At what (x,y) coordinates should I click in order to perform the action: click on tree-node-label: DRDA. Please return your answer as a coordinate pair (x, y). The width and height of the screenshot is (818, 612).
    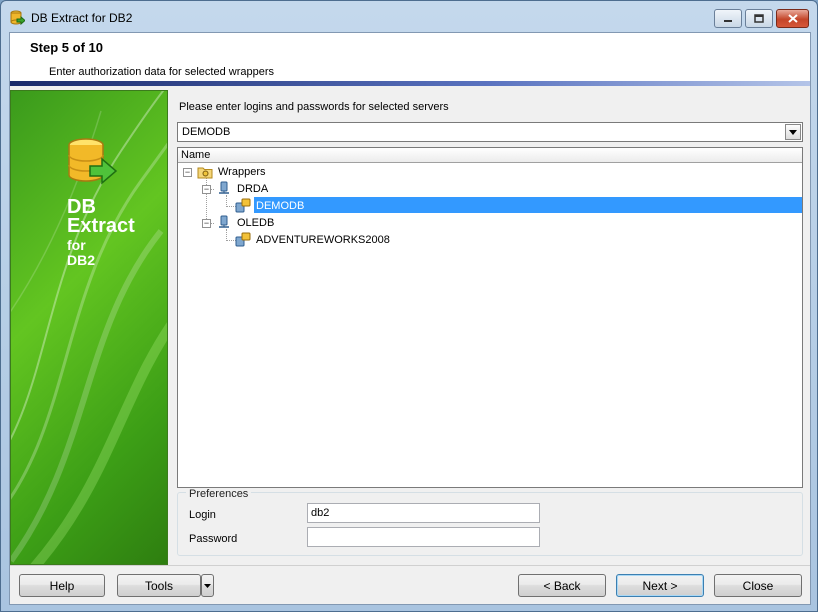
    Looking at the image, I should click on (253, 189).